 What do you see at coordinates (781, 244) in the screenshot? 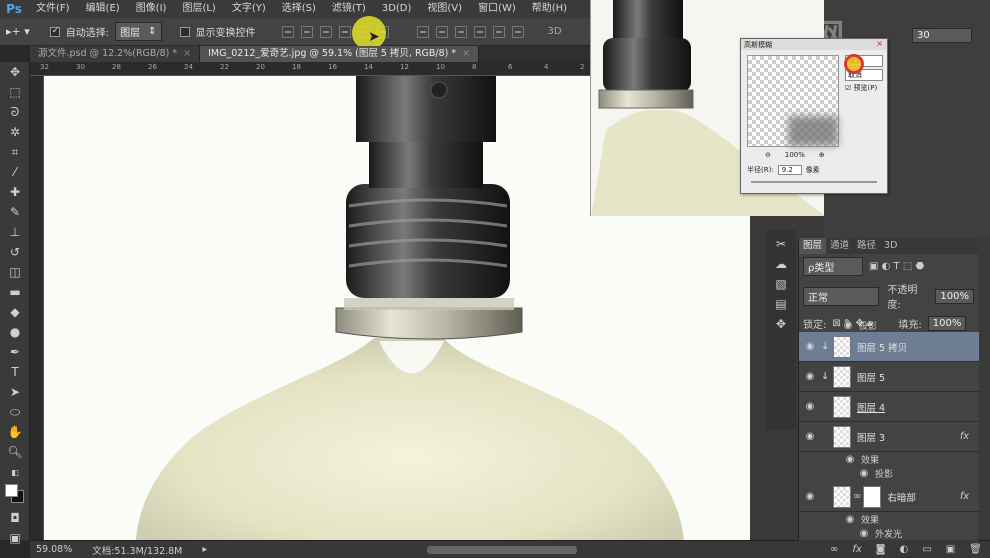
I see `tools-icon: ✂` at bounding box center [781, 244].